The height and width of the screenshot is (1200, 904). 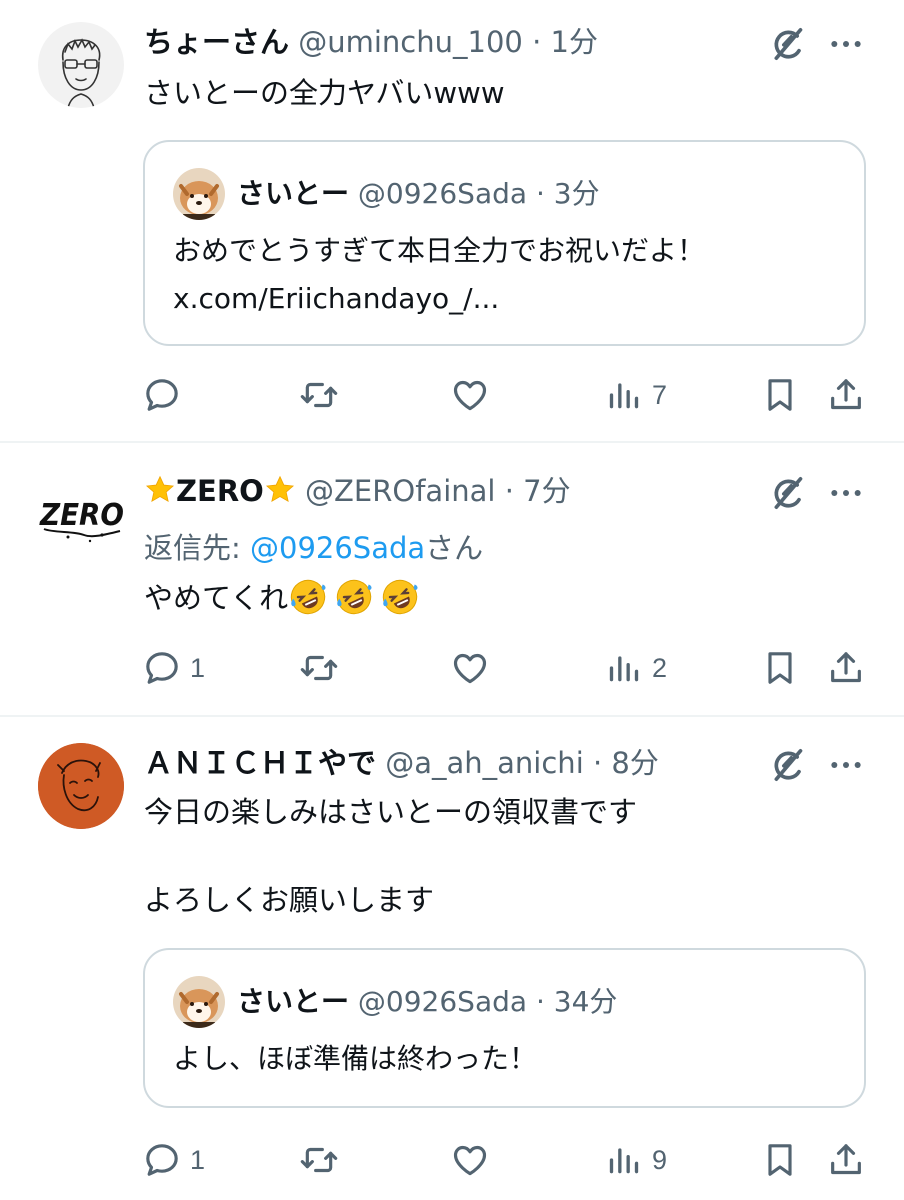 I want to click on handle: @uminchu_100, so click(x=410, y=42).